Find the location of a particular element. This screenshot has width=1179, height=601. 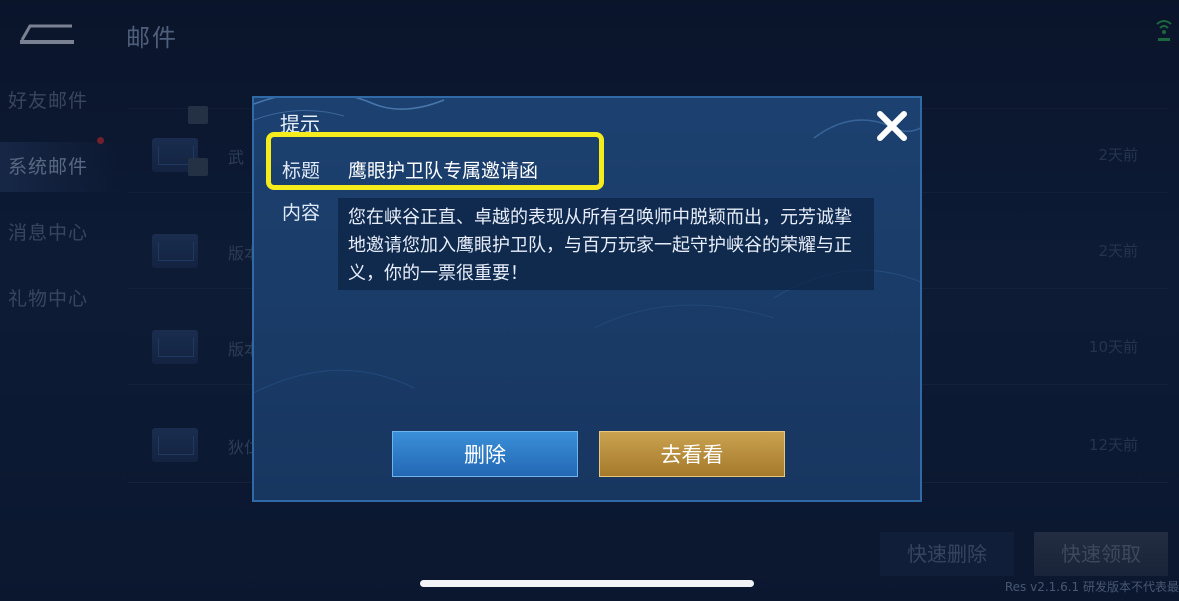

subject-value: 鹰眼护卫队专属邀请函 is located at coordinates (443, 171).